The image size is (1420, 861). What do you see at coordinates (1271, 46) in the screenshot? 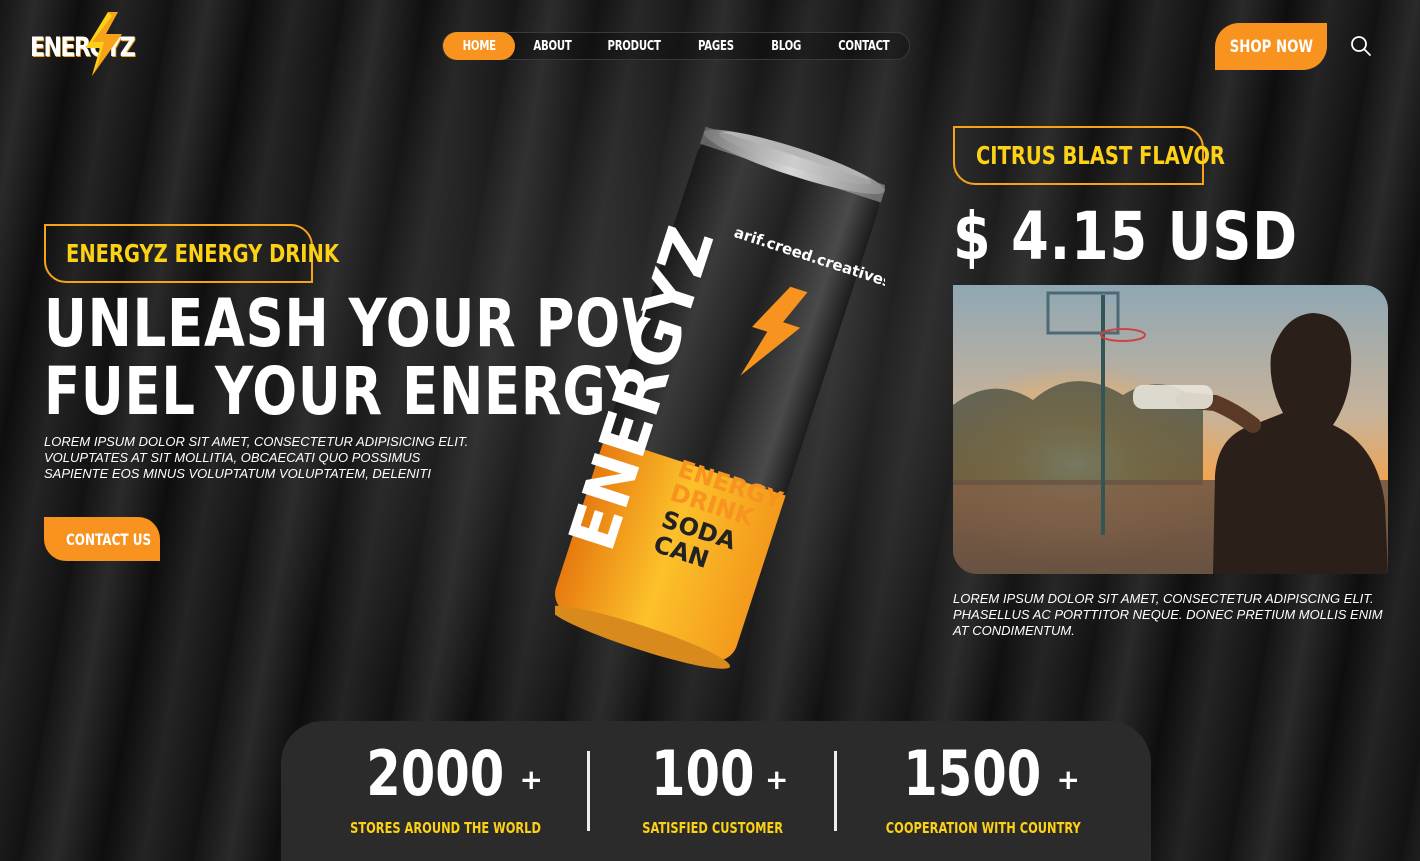
I see `shop-now-button: SHOP NOW` at bounding box center [1271, 46].